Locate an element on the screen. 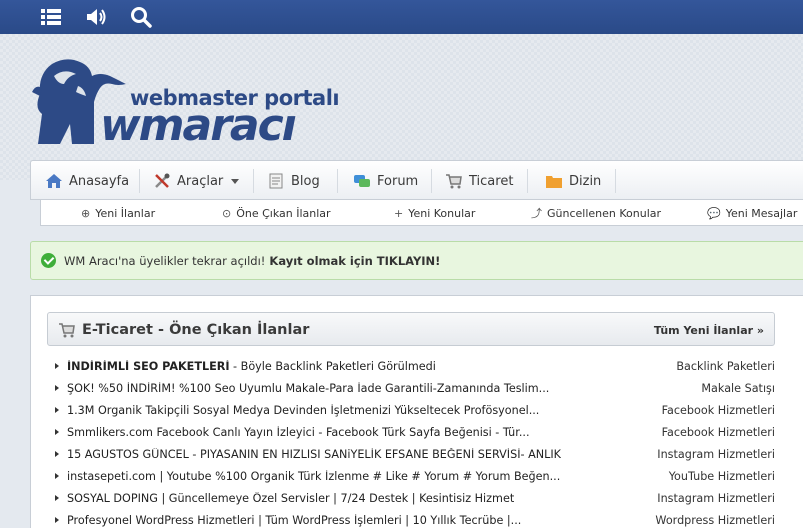 The image size is (803, 528). subnav-one-cikan-ilanlar: ⊙ Öne Çıkan İlanlar is located at coordinates (276, 213).